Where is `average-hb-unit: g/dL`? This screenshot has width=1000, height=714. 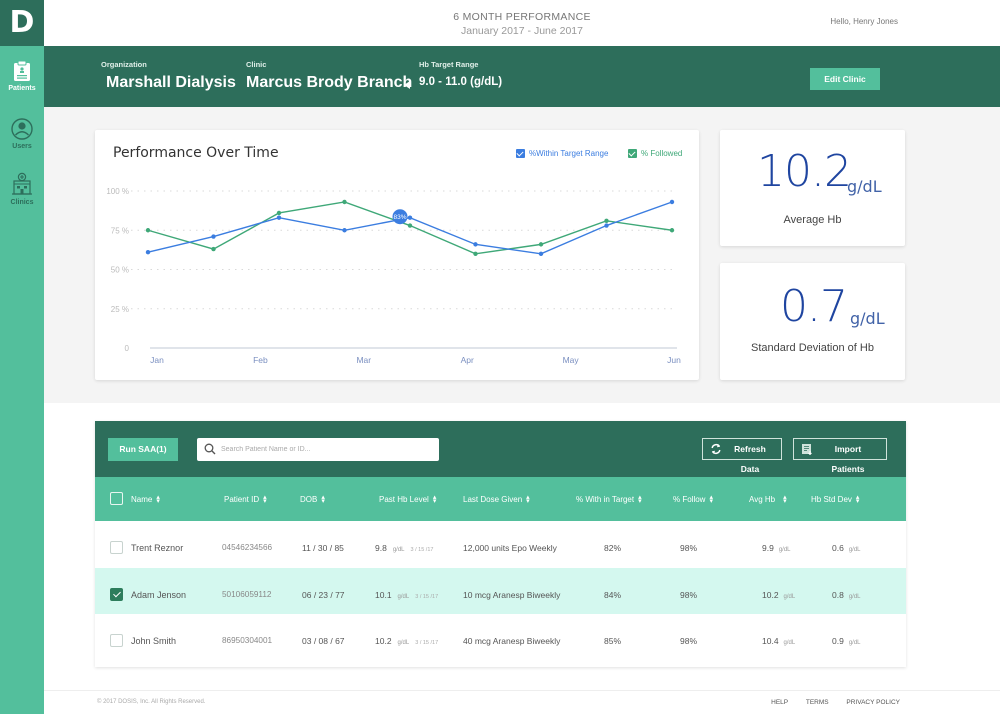 average-hb-unit: g/dL is located at coordinates (864, 186).